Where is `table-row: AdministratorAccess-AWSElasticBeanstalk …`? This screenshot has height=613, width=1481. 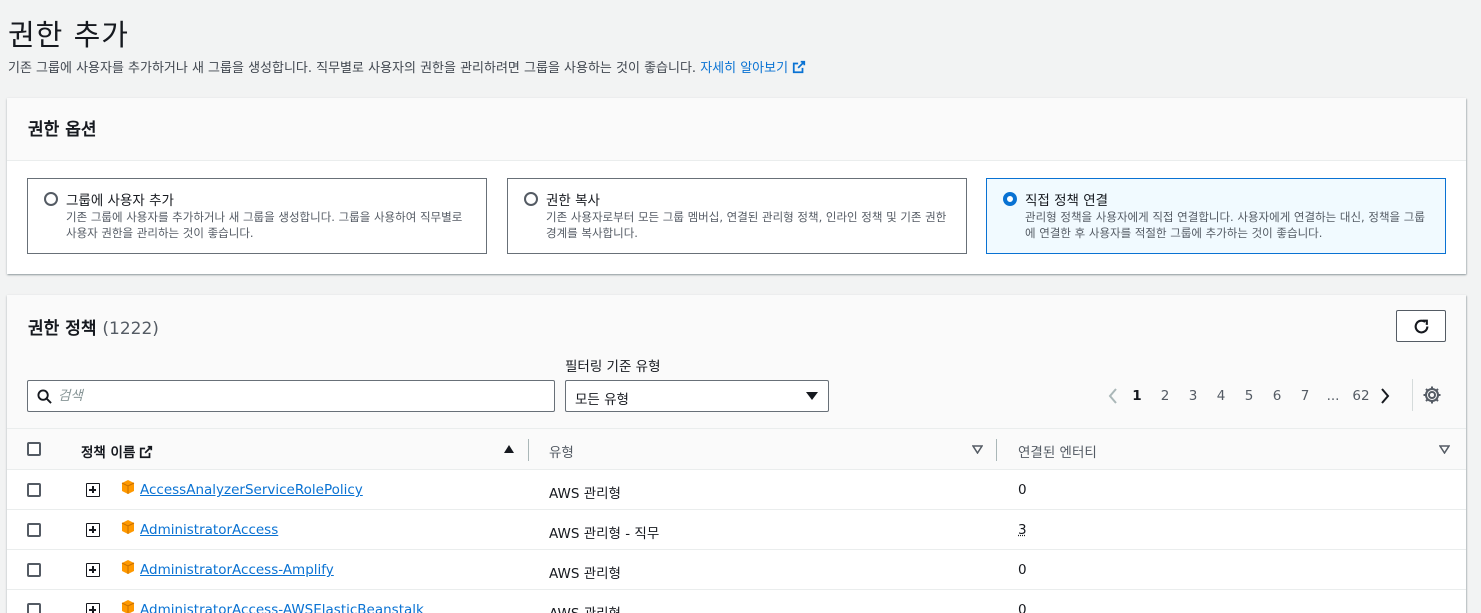
table-row: AdministratorAccess-AWSElasticBeanstalk … is located at coordinates (736, 601).